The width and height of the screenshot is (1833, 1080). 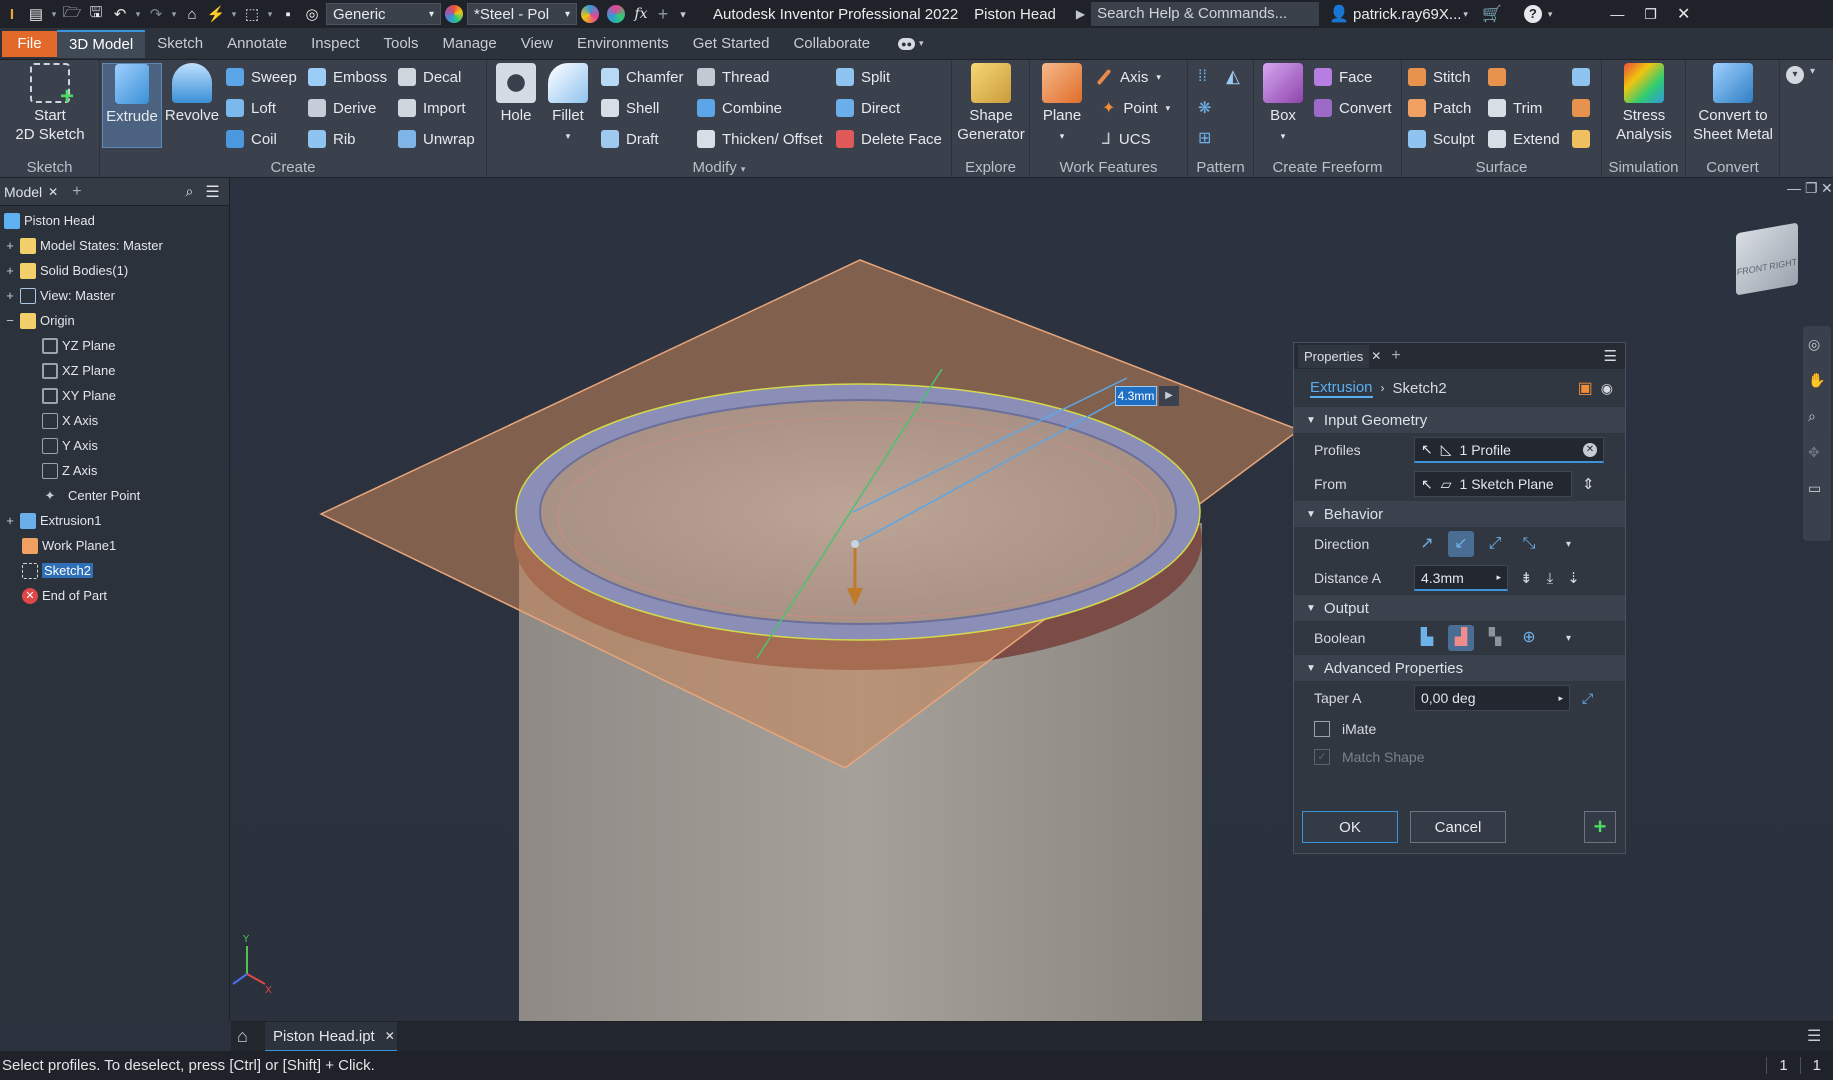 What do you see at coordinates (79, 395) in the screenshot?
I see `tree-node-xy-plane: XY Plane` at bounding box center [79, 395].